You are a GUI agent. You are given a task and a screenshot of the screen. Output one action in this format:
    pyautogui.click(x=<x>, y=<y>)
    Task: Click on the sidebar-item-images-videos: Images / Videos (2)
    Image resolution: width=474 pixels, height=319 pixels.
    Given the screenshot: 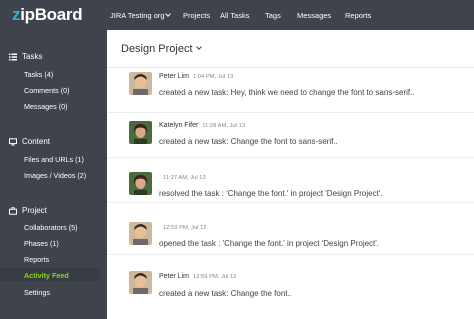 What is the action you would take?
    pyautogui.click(x=55, y=175)
    